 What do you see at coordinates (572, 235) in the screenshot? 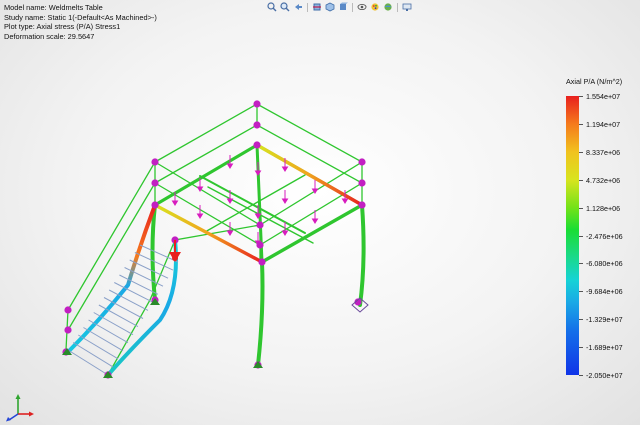
I see `legend-color-bar` at bounding box center [572, 235].